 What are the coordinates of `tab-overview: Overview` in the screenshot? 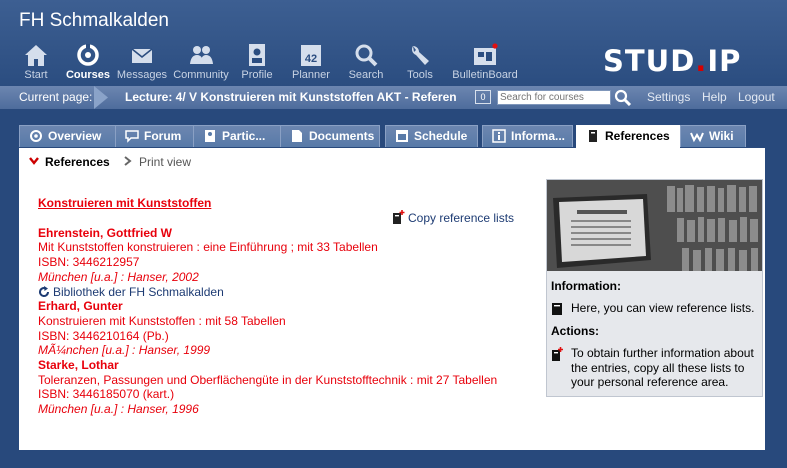 It's located at (68, 136).